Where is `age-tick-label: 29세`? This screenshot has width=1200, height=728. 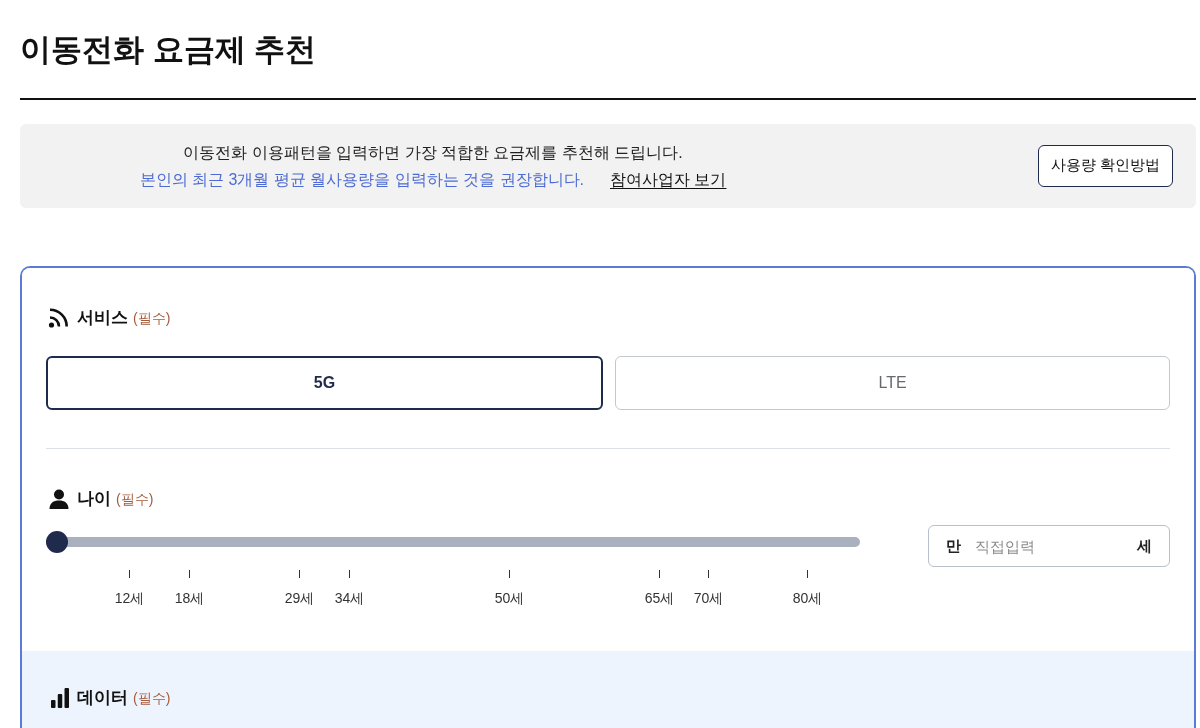
age-tick-label: 29세 is located at coordinates (299, 598).